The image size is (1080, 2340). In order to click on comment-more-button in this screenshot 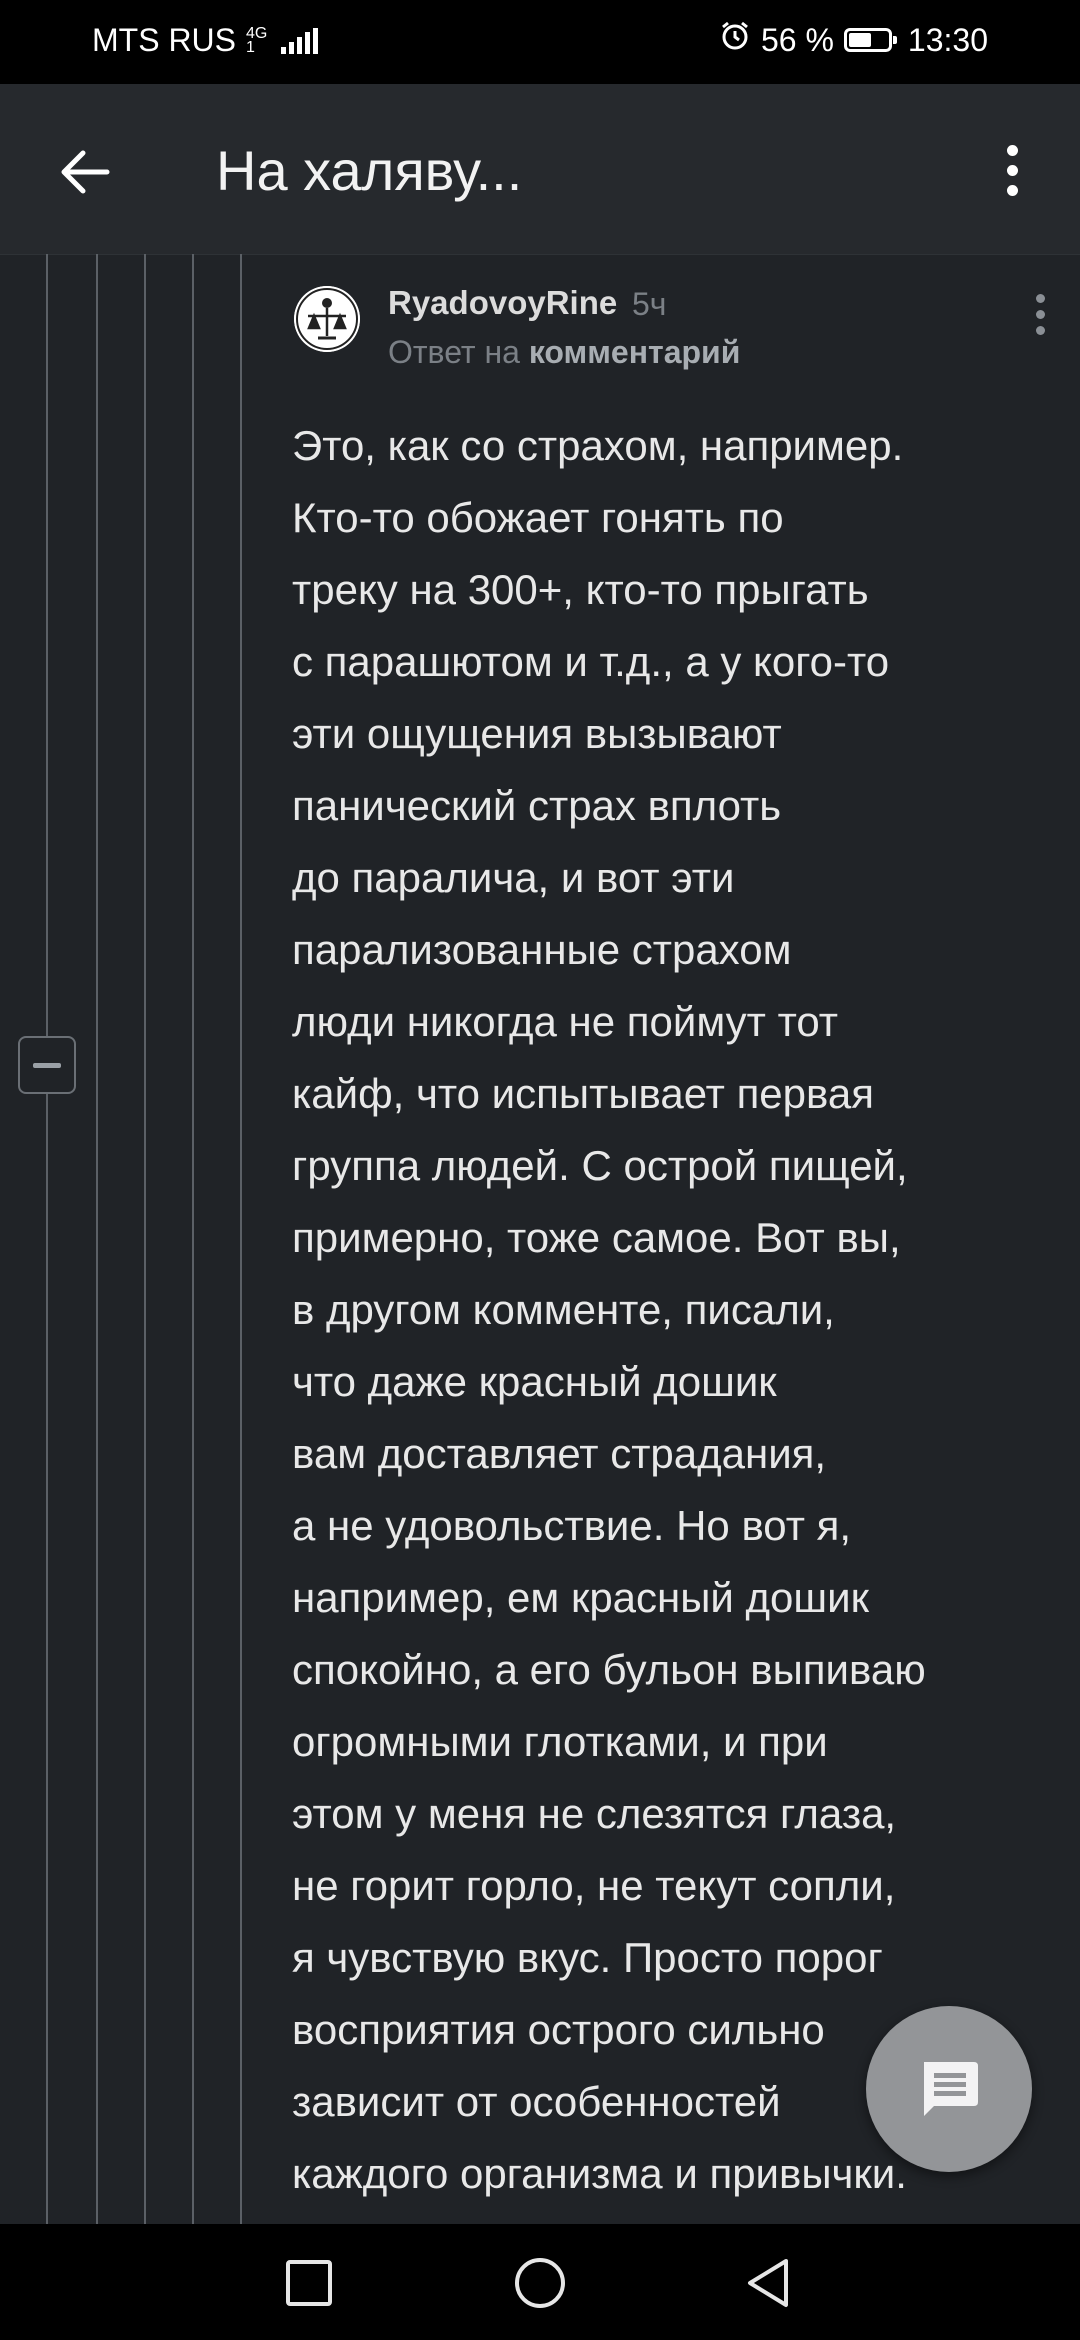, I will do `click(1040, 314)`.